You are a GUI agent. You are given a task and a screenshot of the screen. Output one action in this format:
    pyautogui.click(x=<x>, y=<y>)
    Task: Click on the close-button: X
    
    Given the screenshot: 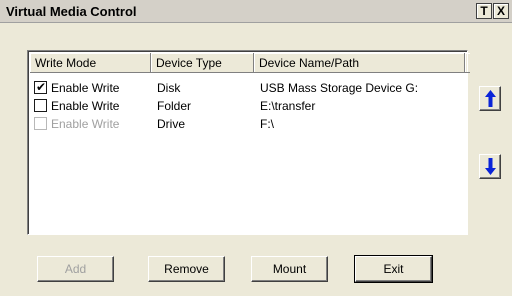 What is the action you would take?
    pyautogui.click(x=501, y=11)
    